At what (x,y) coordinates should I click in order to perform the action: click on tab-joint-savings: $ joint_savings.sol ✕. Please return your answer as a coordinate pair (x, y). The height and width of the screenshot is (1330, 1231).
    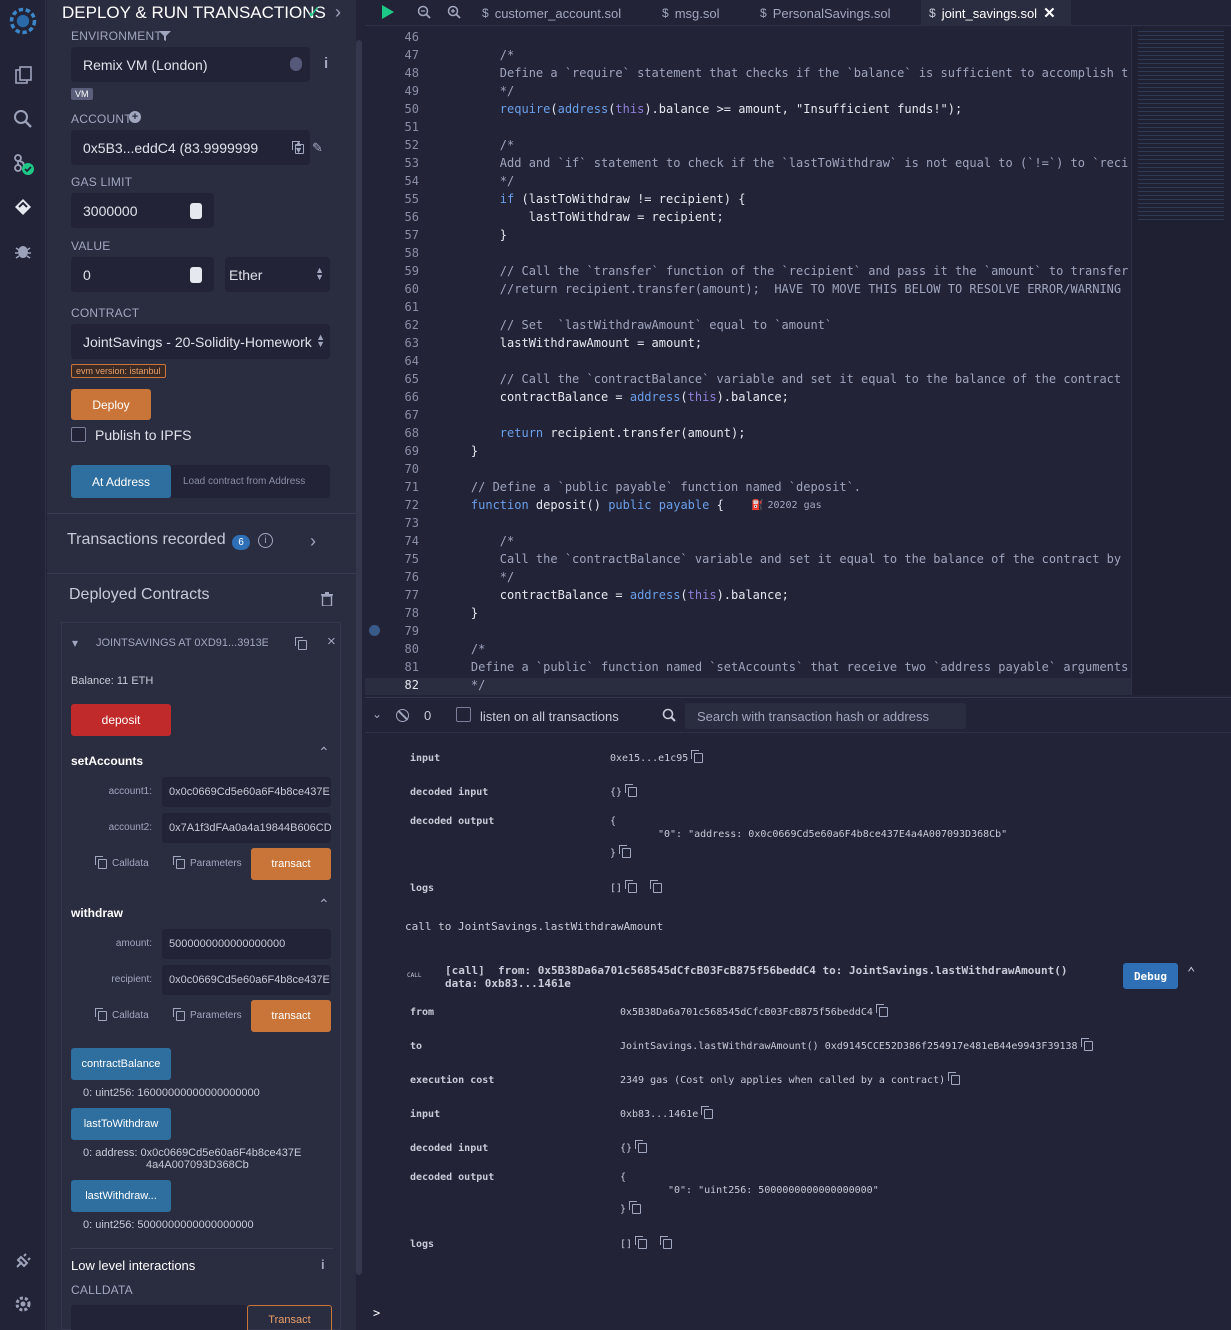
    Looking at the image, I should click on (996, 13).